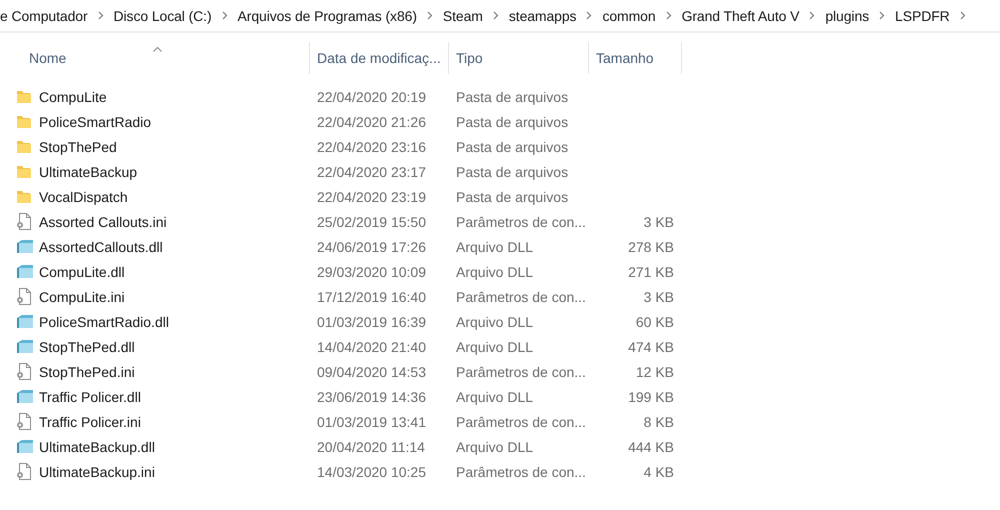 Image resolution: width=1000 pixels, height=510 pixels. I want to click on file-name: AssortedCallouts.dll, so click(101, 246).